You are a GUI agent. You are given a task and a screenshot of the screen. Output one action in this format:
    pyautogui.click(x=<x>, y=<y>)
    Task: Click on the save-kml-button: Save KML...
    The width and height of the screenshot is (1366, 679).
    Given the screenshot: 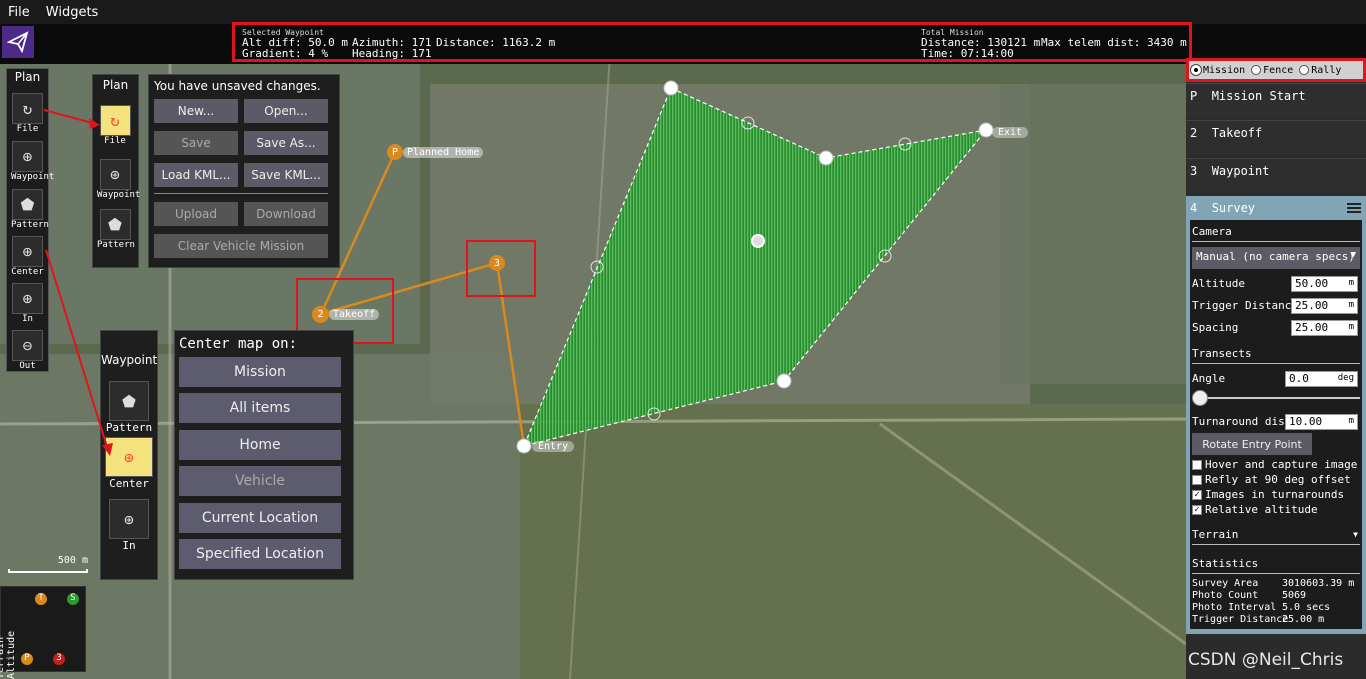 What is the action you would take?
    pyautogui.click(x=286, y=175)
    